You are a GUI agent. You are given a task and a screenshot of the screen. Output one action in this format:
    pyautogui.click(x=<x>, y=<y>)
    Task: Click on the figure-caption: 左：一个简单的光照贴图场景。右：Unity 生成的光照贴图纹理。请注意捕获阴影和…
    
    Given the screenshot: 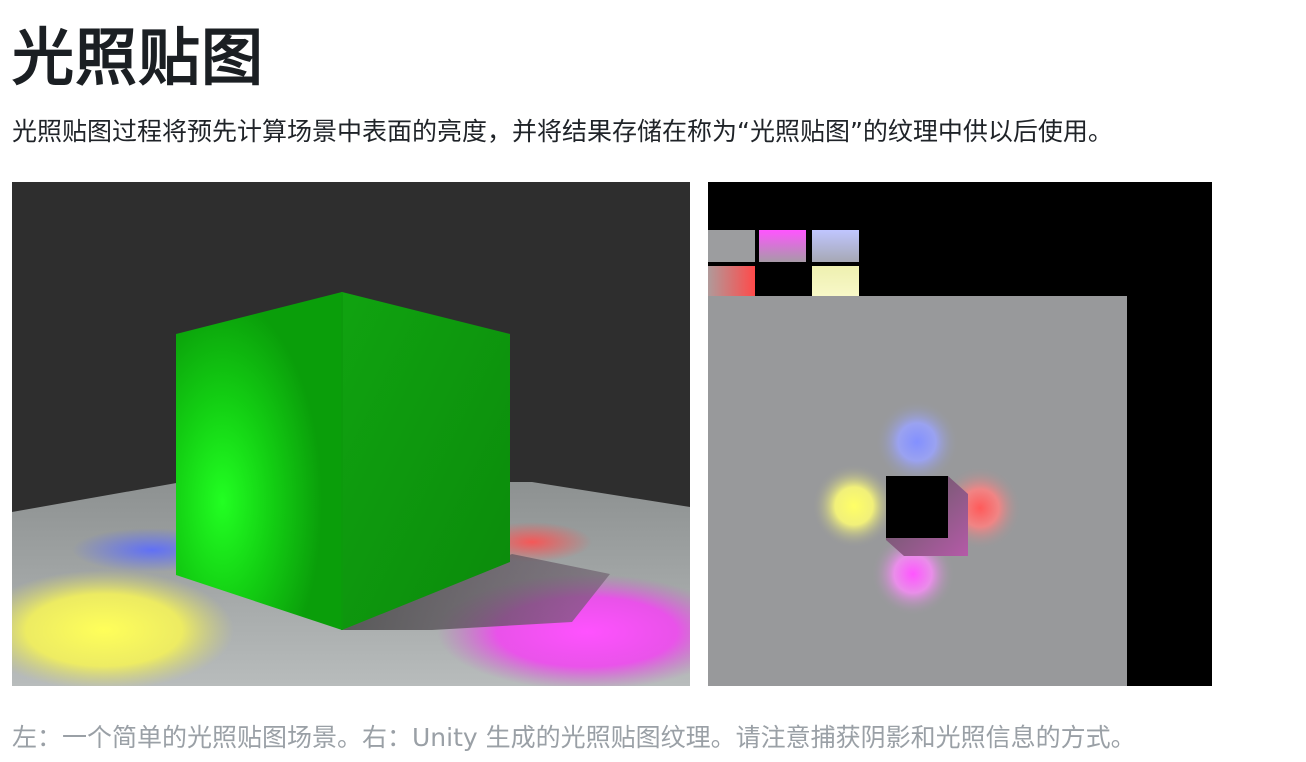 What is the action you would take?
    pyautogui.click(x=574, y=737)
    